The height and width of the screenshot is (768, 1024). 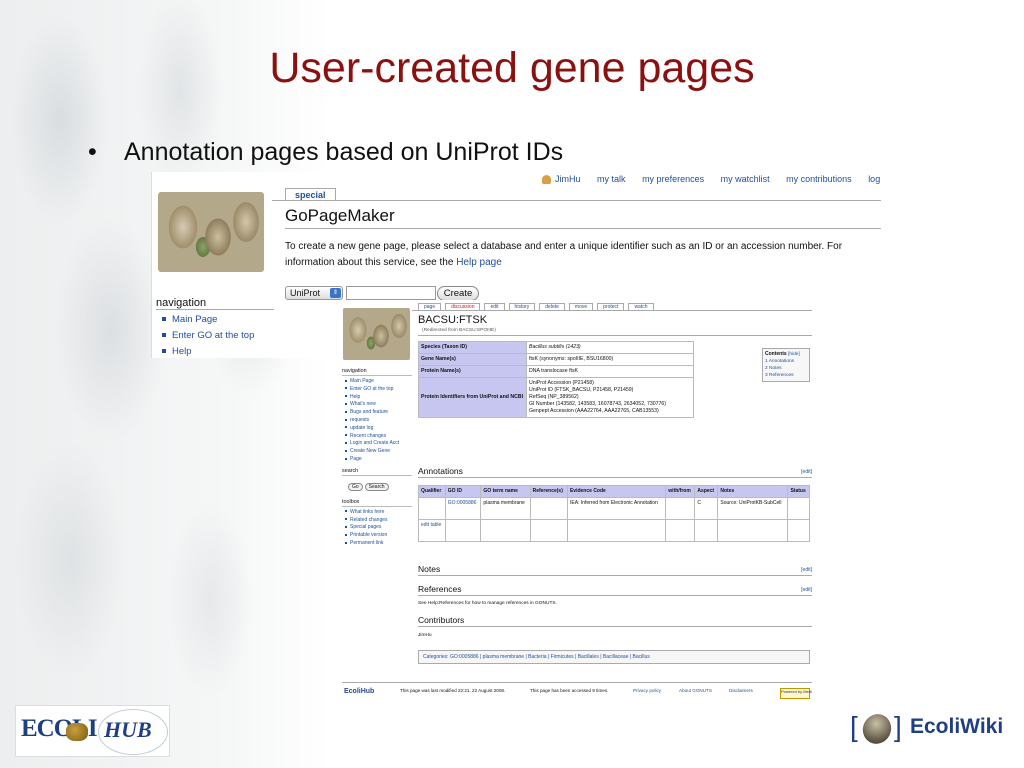 I want to click on identifier-input, so click(x=391, y=293).